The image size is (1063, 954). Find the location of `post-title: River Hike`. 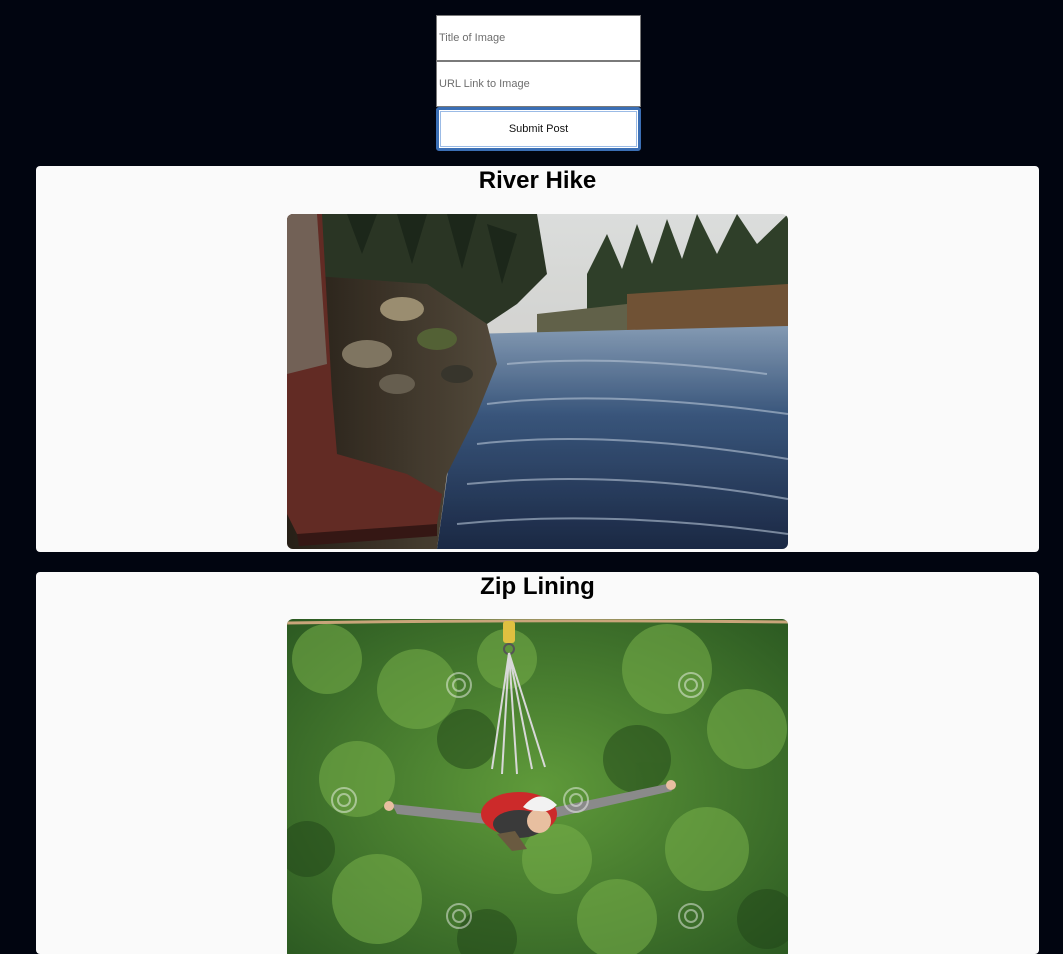

post-title: River Hike is located at coordinates (537, 180).